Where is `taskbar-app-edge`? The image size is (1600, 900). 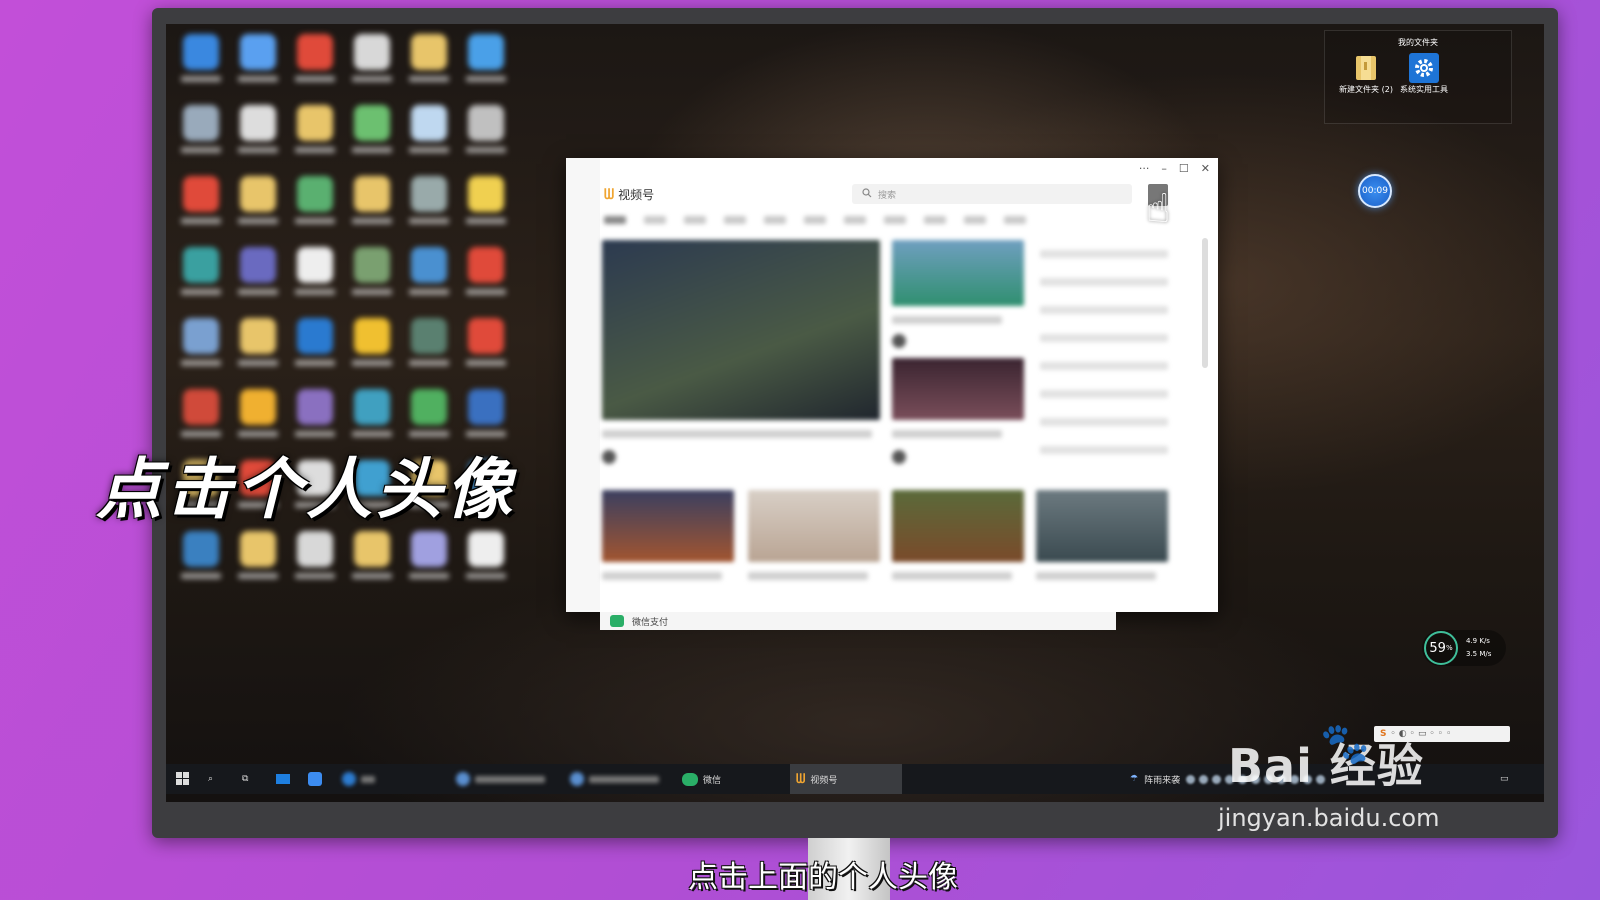
taskbar-app-edge is located at coordinates (358, 779).